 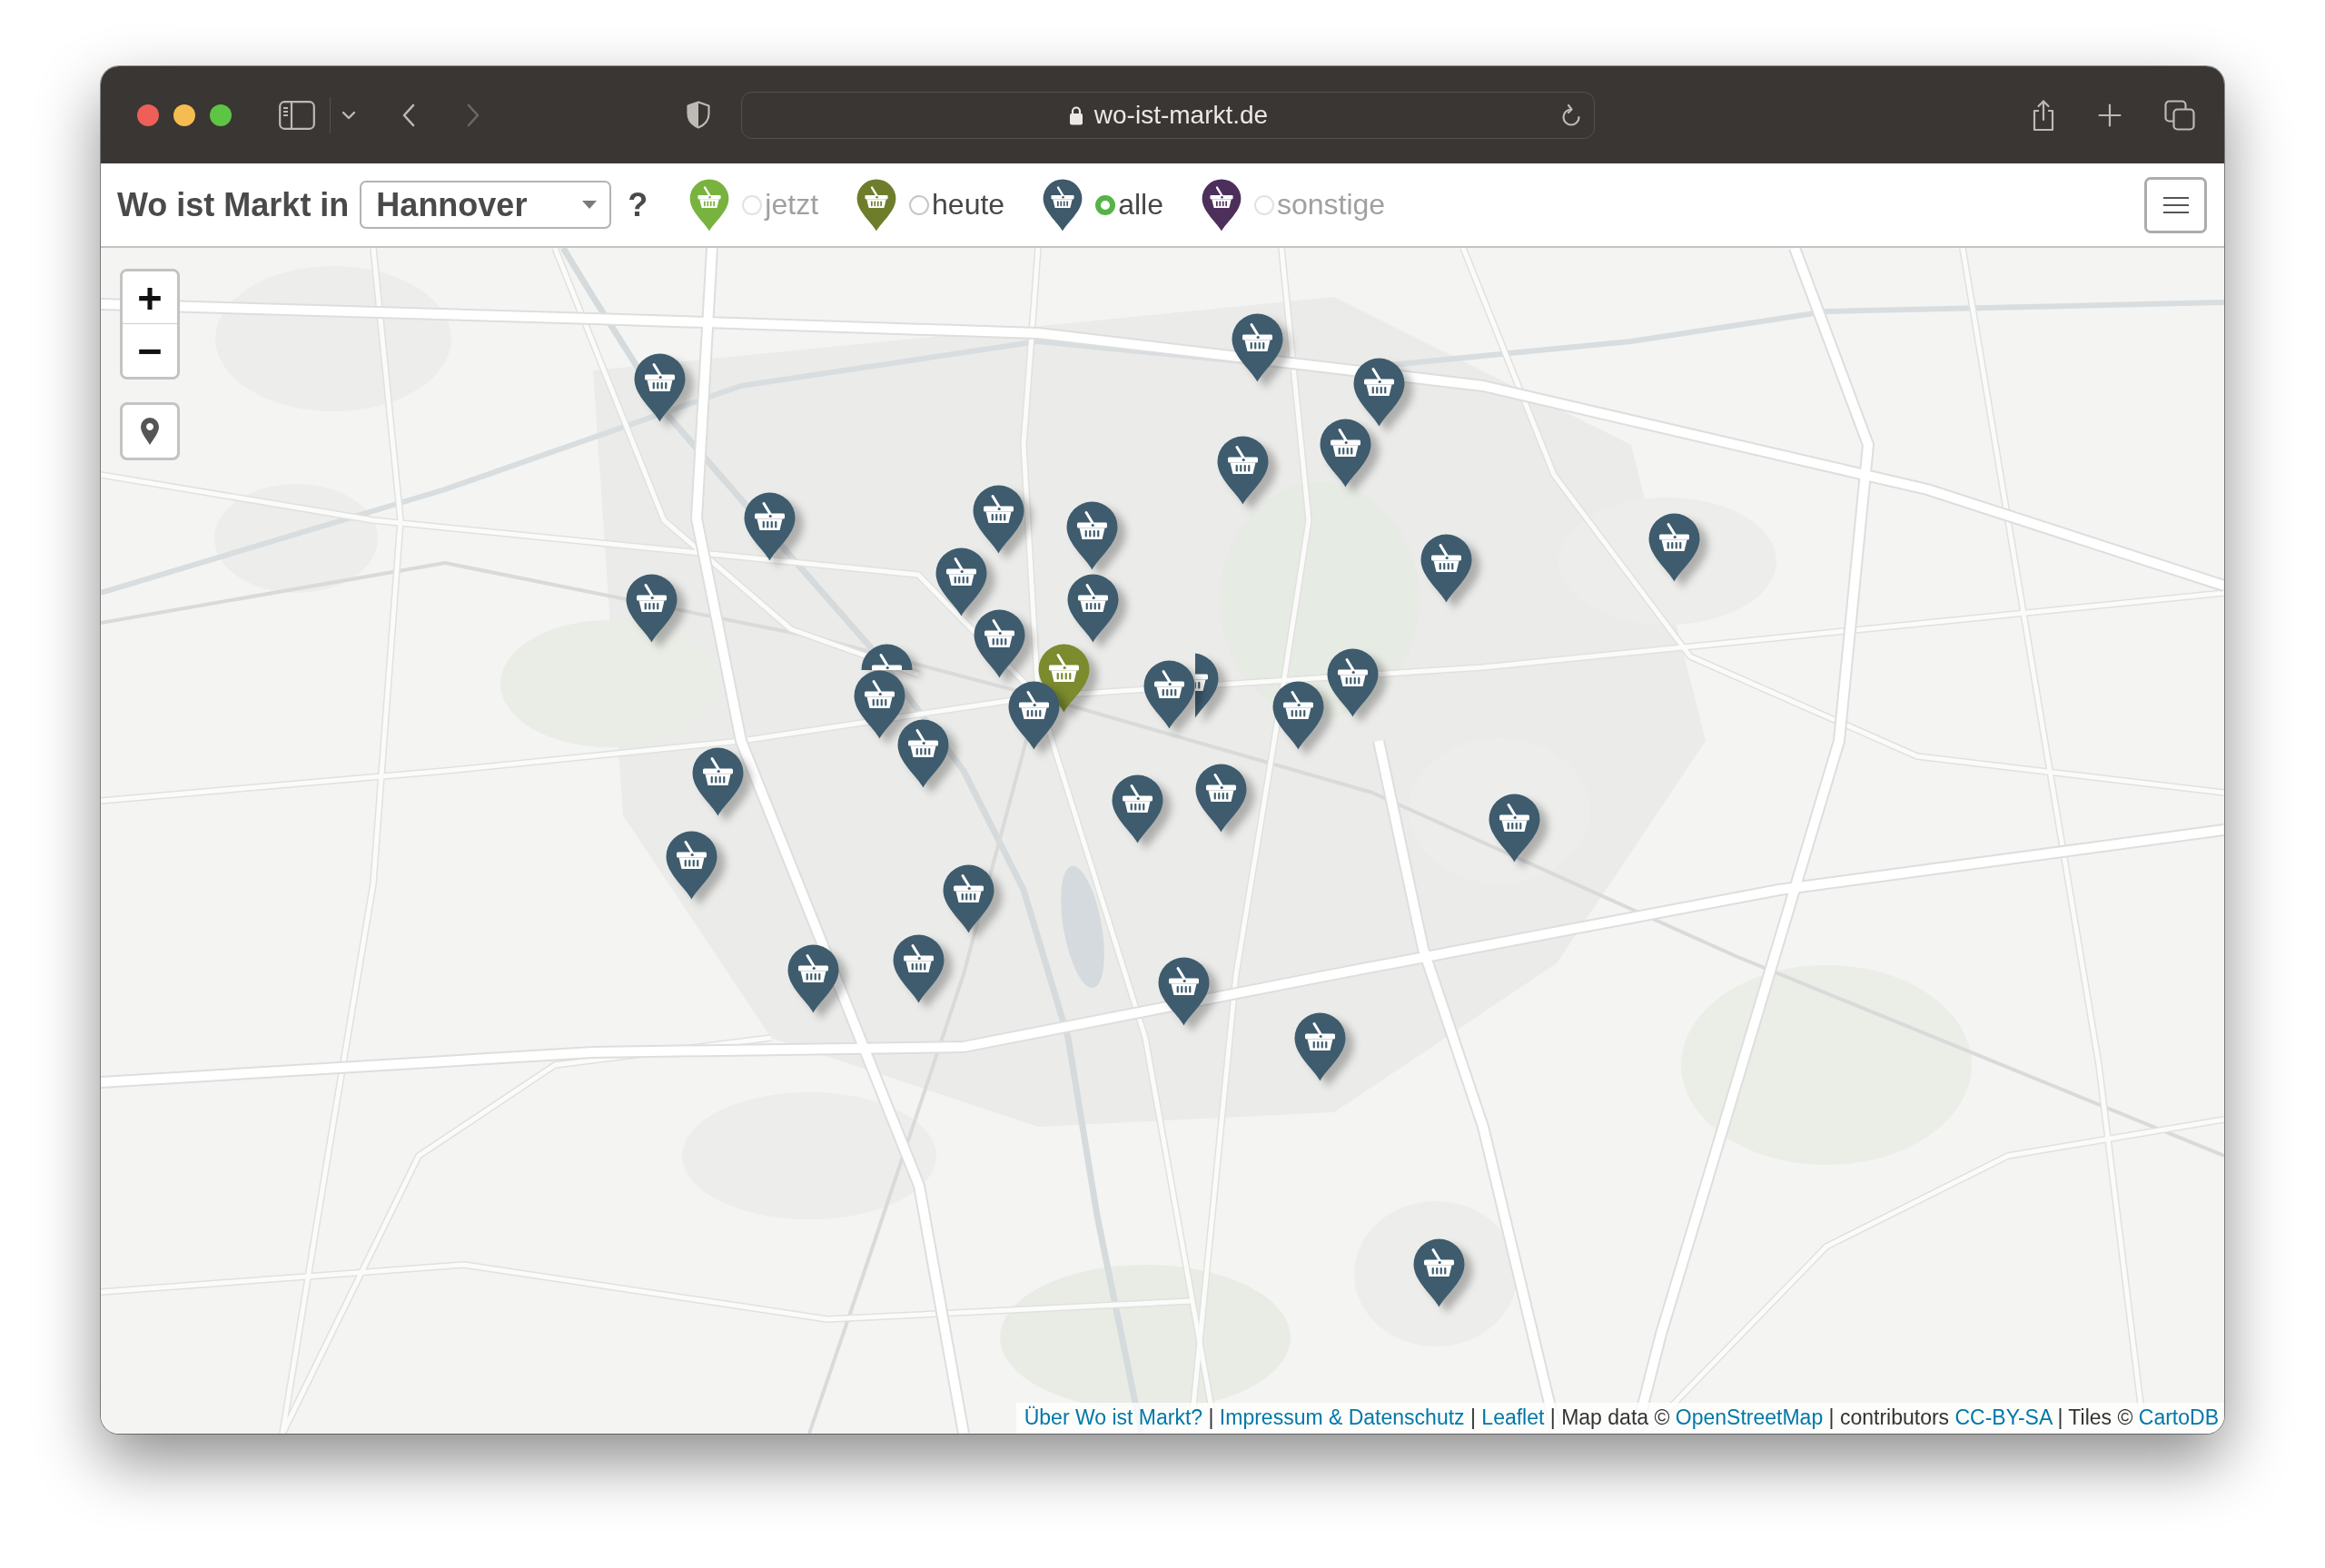 I want to click on filter-label: alle, so click(x=1140, y=205).